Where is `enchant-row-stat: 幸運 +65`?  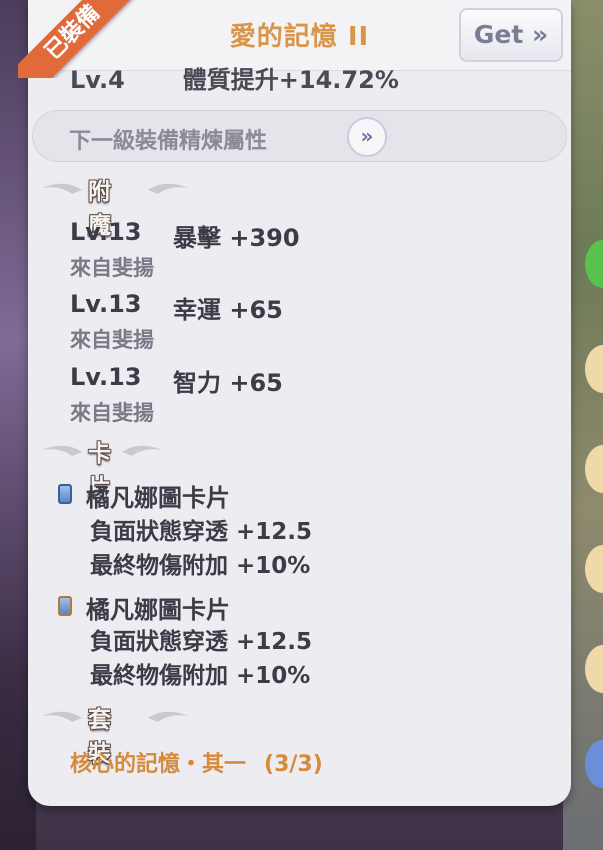 enchant-row-stat: 幸運 +65 is located at coordinates (228, 310).